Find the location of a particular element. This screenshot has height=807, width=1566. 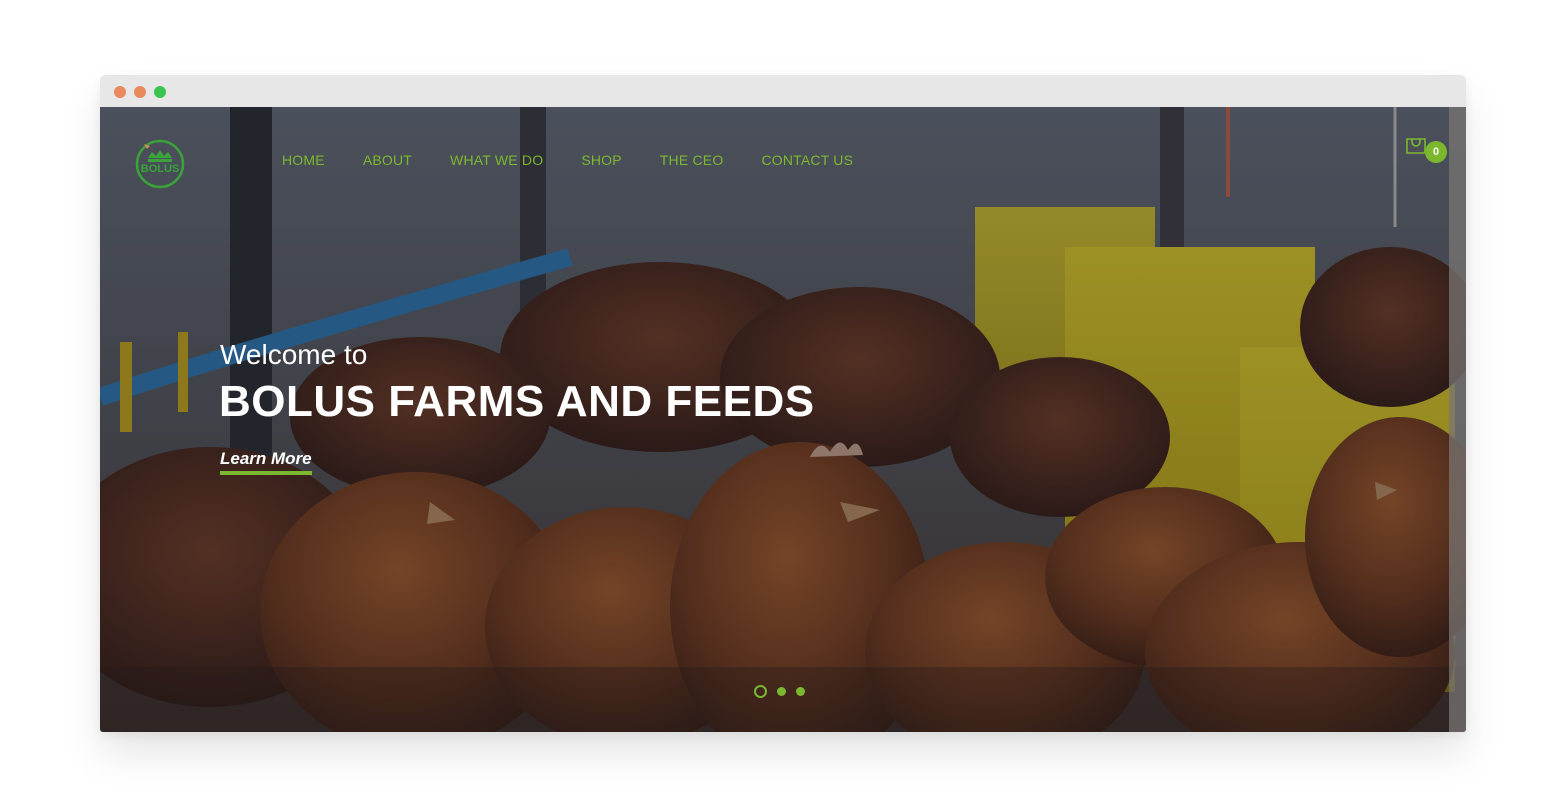

nav-item-shop: SHOP is located at coordinates (601, 162).